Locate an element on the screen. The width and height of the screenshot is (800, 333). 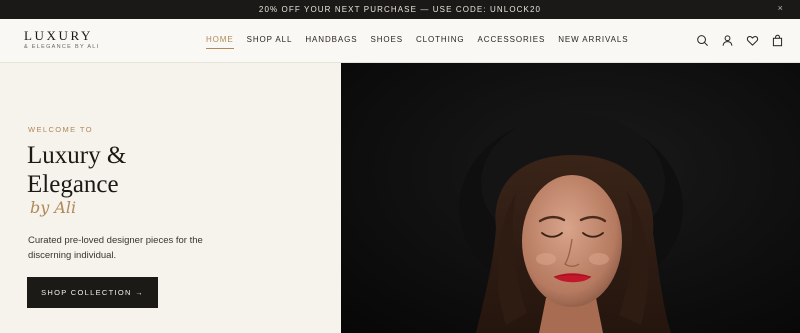
header-icons is located at coordinates (746, 40).